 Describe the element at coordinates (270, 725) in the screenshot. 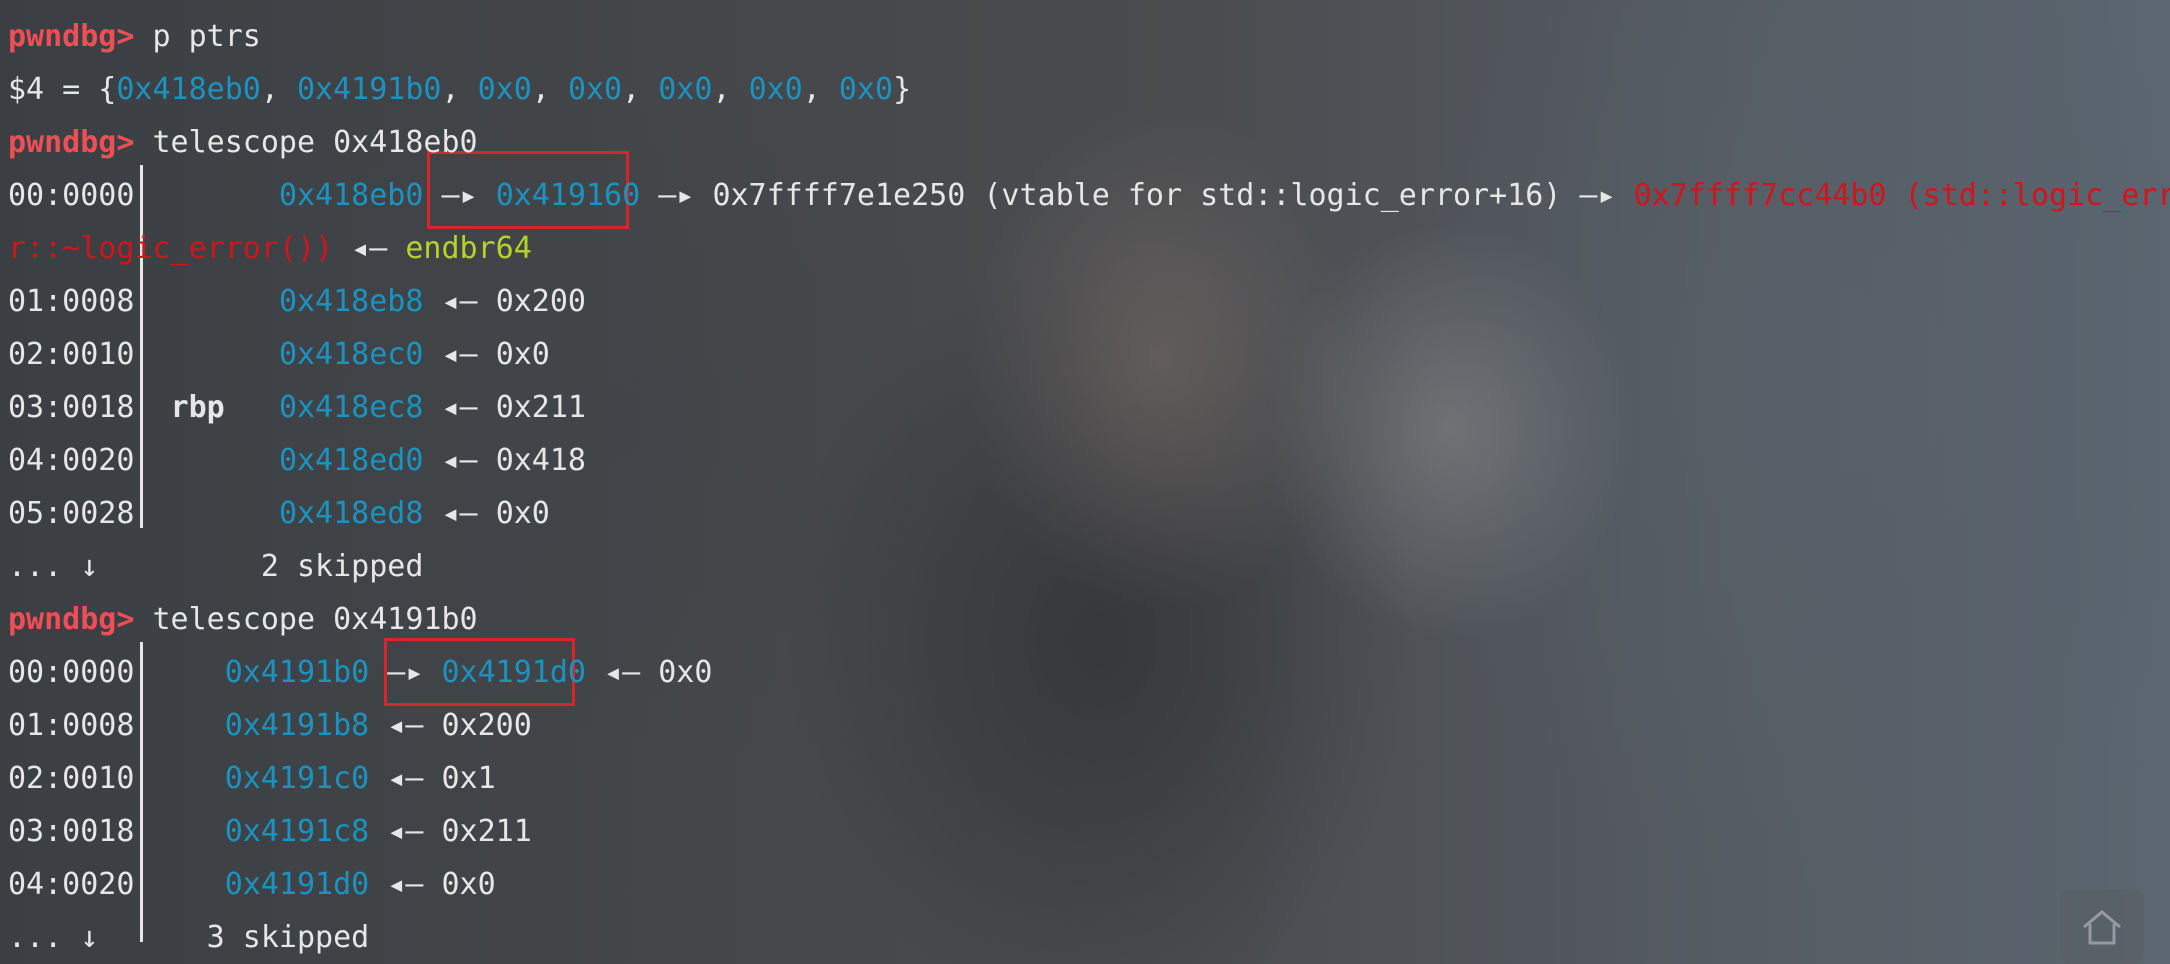

I see `terminal-line: 01:0008 0x4191b8 ◂— 0x200` at that location.